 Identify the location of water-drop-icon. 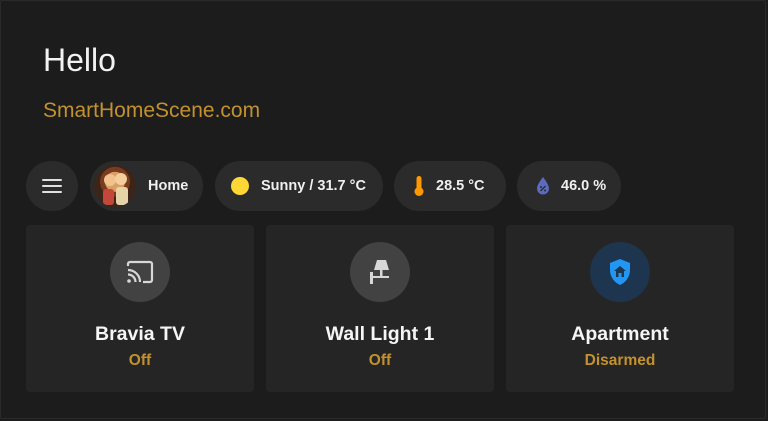
(543, 186).